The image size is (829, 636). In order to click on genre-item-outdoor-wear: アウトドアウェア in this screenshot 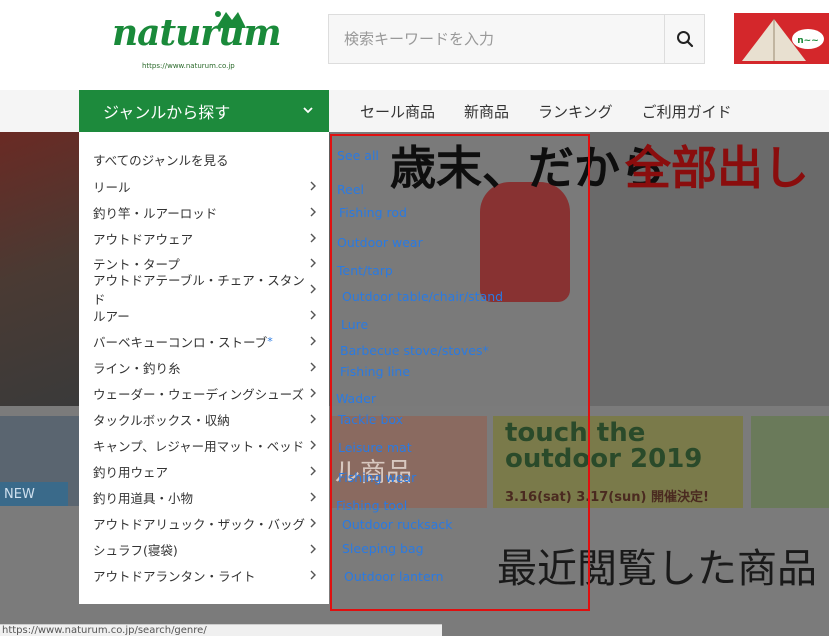, I will do `click(205, 238)`.